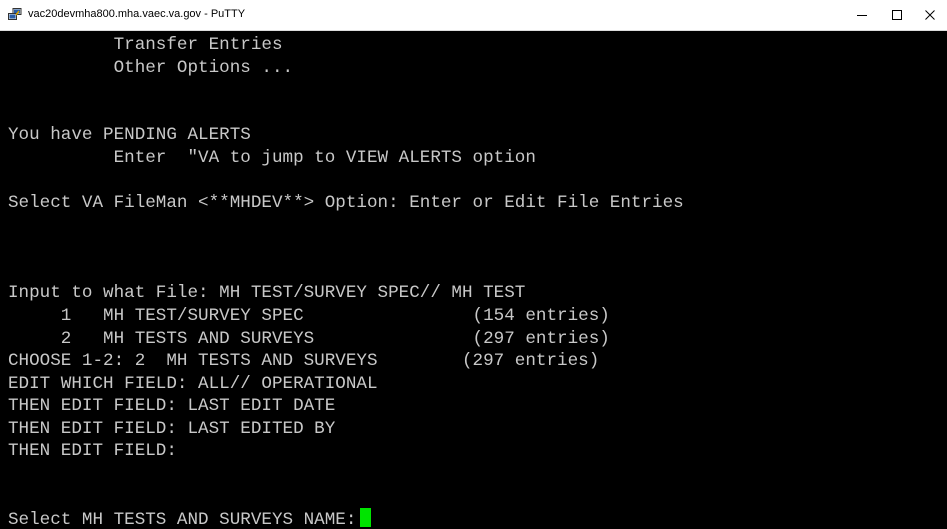  I want to click on terminal-line: THEN EDIT FIELD: LAST EDITED BY, so click(172, 429).